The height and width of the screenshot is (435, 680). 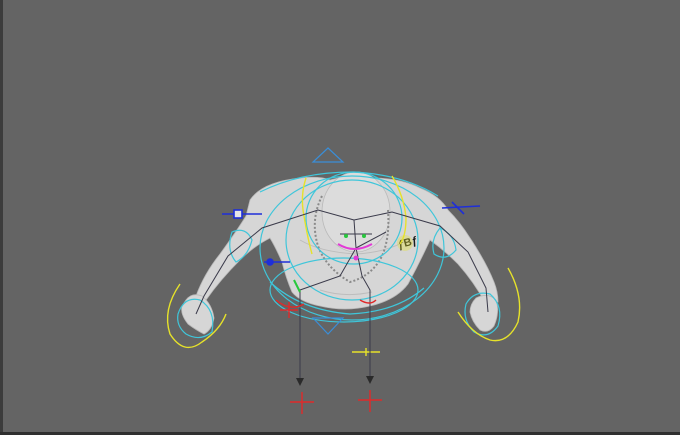 I want to click on left-elbow-handle, so click(x=270, y=262).